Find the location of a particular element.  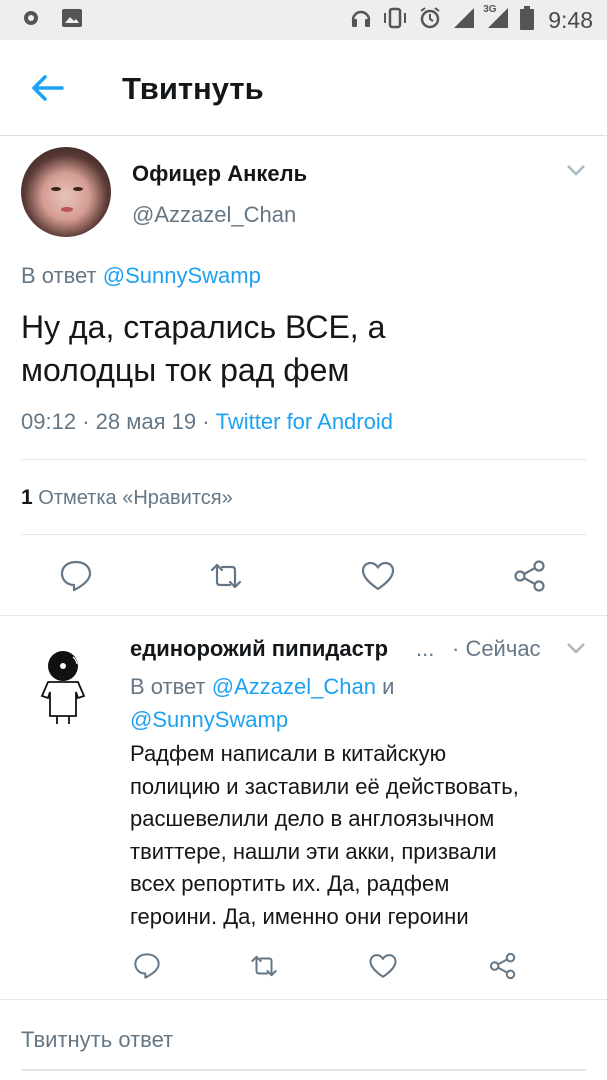

likes-stat: 1 Отметка «Нравится» is located at coordinates (127, 498).